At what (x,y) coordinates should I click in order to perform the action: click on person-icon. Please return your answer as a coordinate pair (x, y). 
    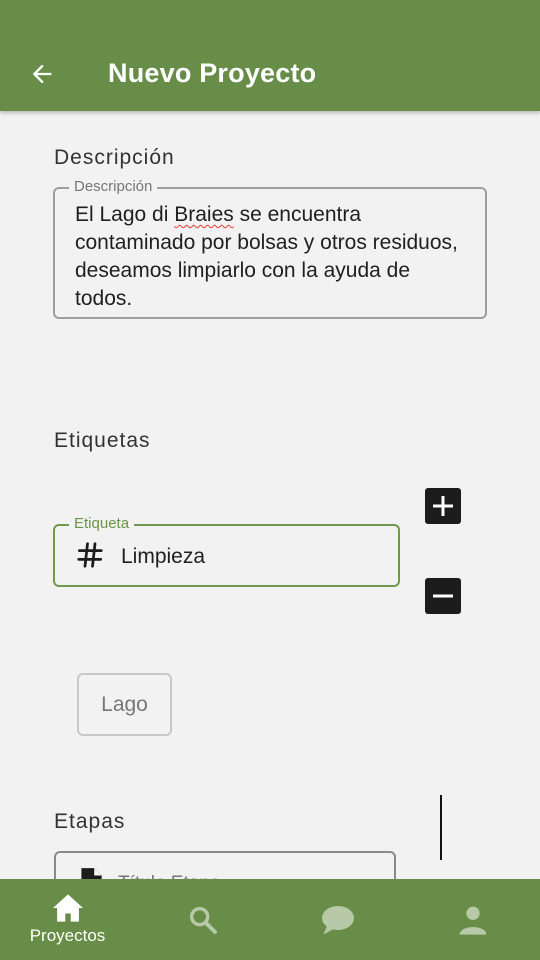
    Looking at the image, I should click on (472, 920).